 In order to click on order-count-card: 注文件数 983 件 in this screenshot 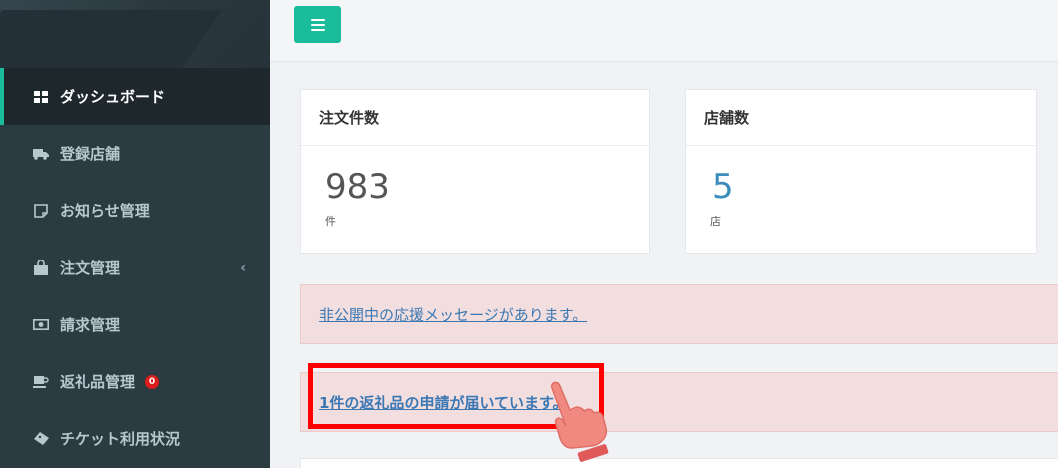, I will do `click(475, 171)`.